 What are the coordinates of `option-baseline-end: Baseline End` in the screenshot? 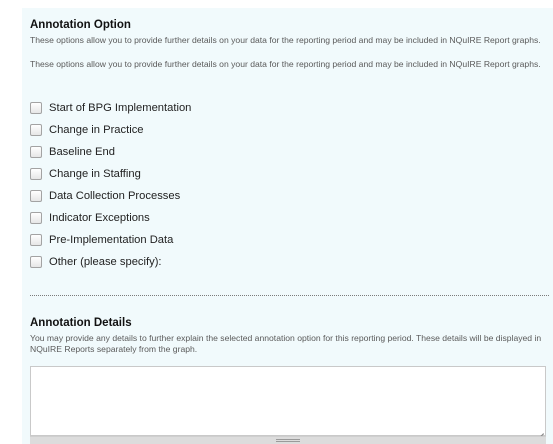 It's located at (110, 152).